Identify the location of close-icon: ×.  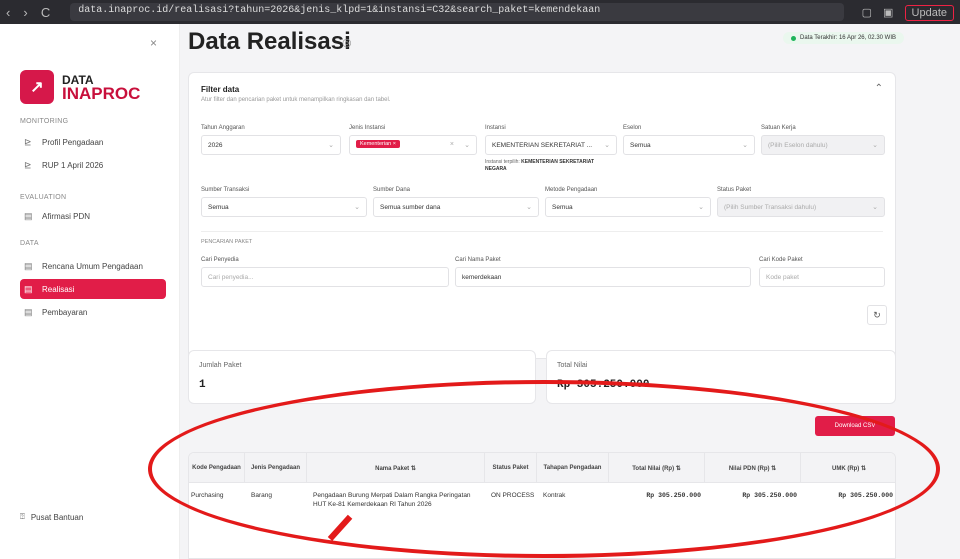
(153, 43).